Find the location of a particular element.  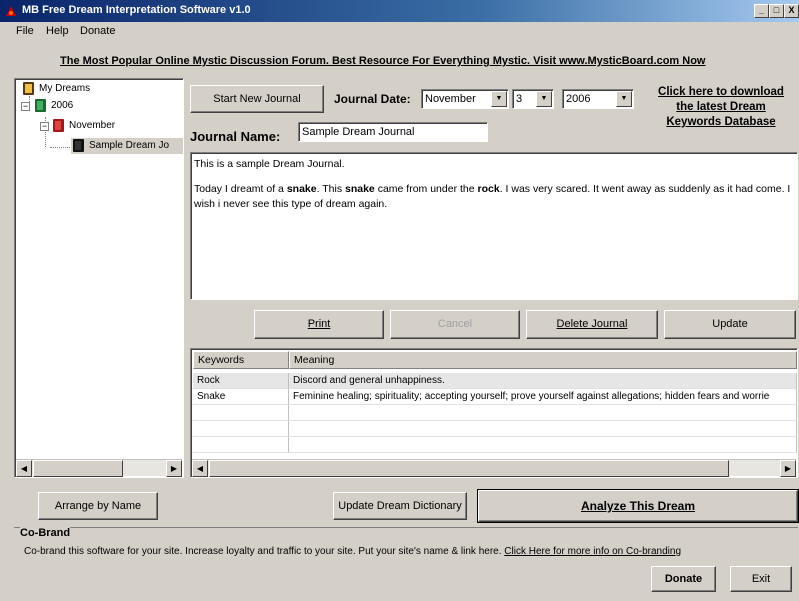

delete-journal-button: Delete Journal is located at coordinates (592, 324).